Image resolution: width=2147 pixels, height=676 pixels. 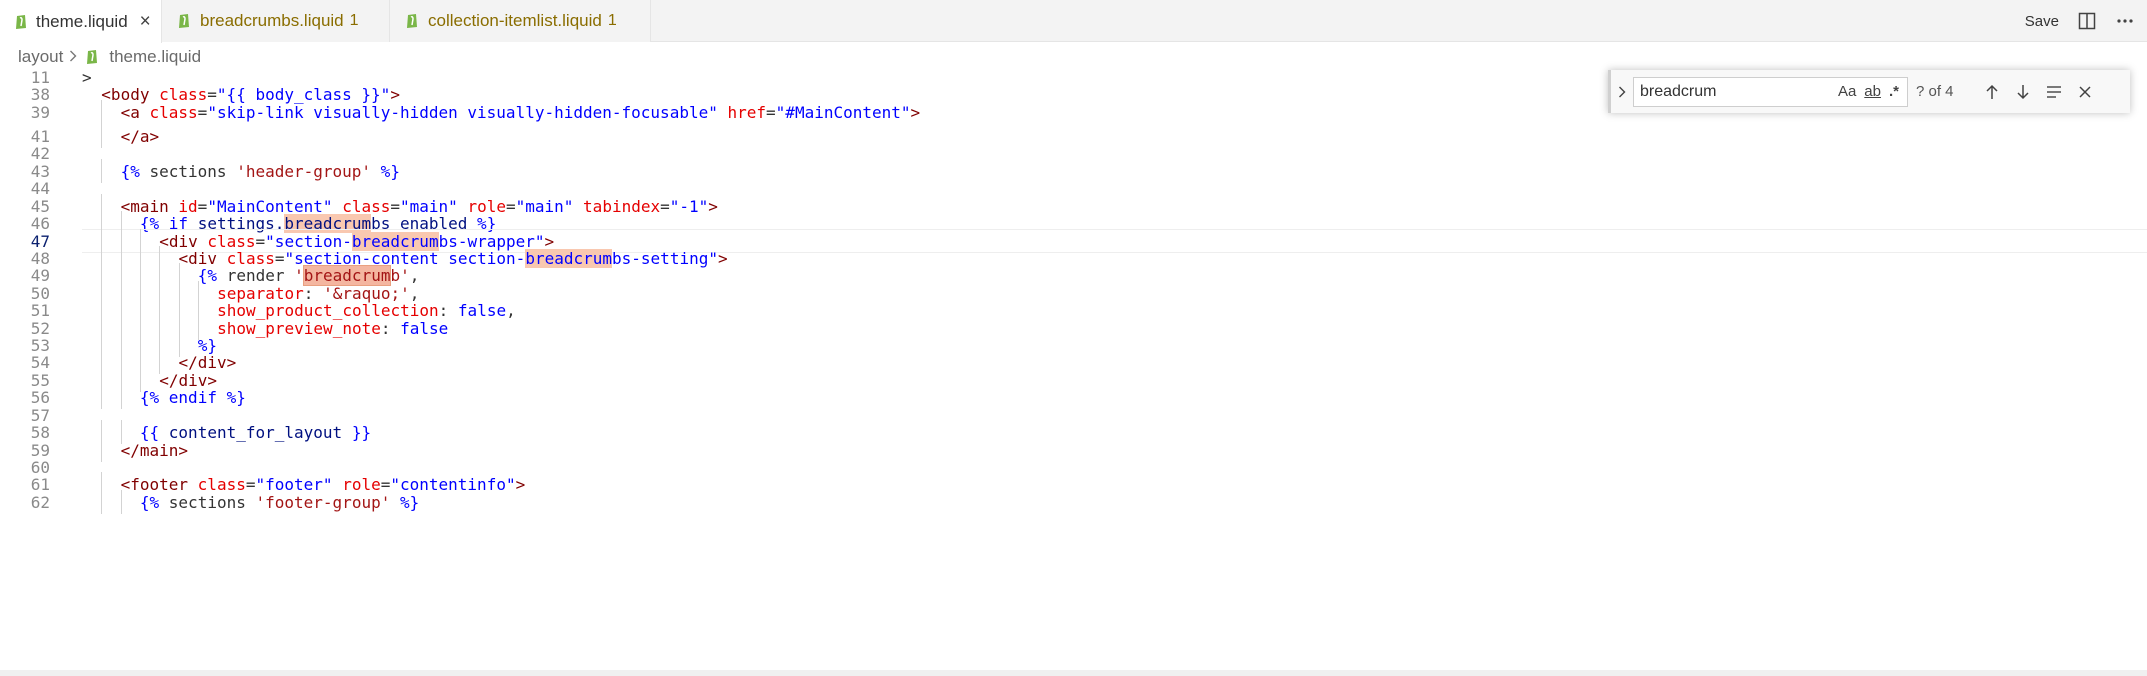 I want to click on tab-breadcrumbs-liquid: breadcrumbs.liquid 1, so click(x=276, y=21).